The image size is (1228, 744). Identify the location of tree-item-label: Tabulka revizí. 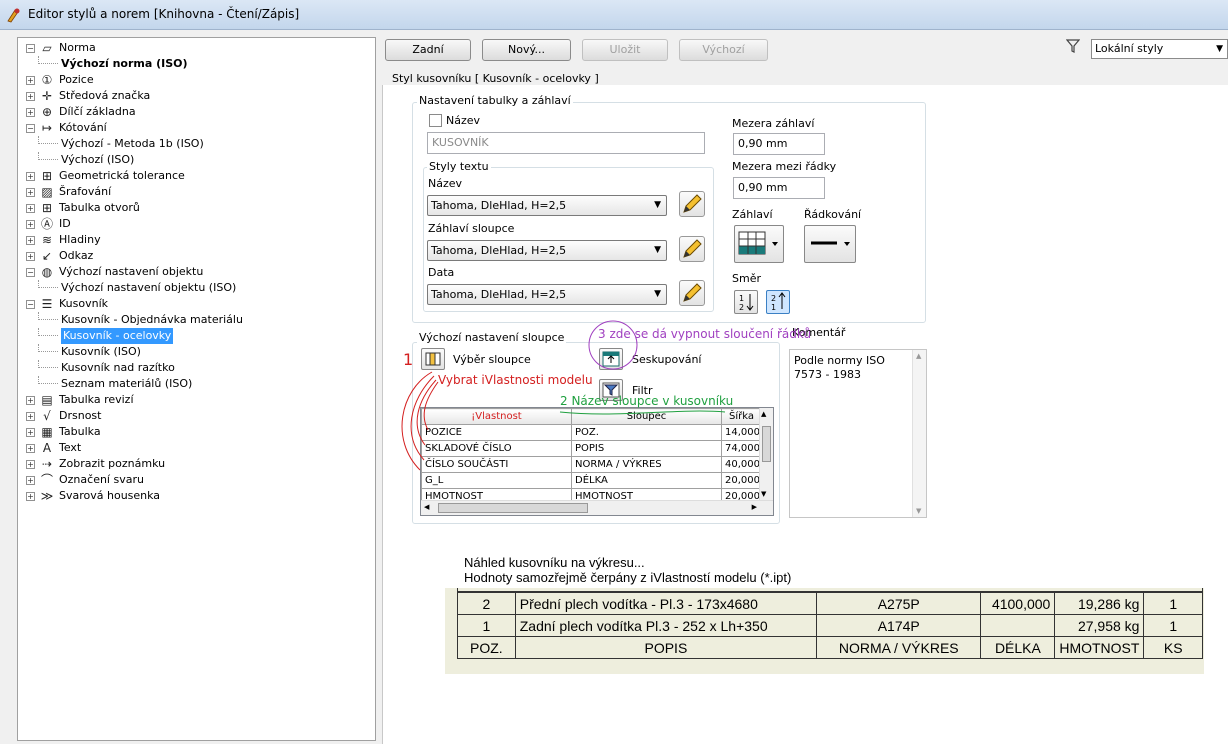
(96, 399).